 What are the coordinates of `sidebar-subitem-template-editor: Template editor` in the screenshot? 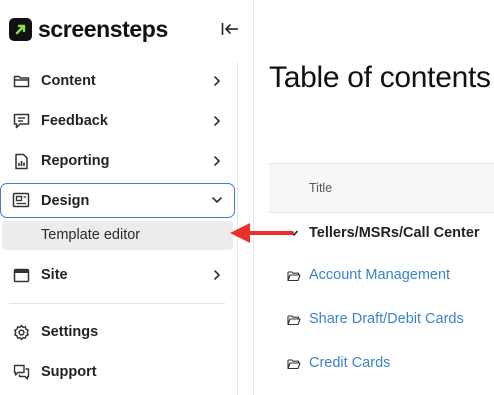 It's located at (117, 235).